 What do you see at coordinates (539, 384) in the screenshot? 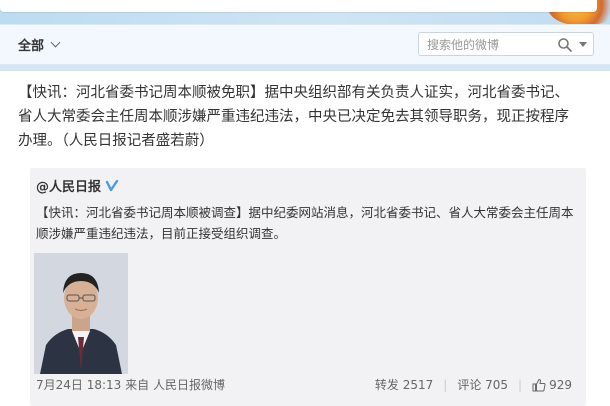
I see `thumbs-up-icon` at bounding box center [539, 384].